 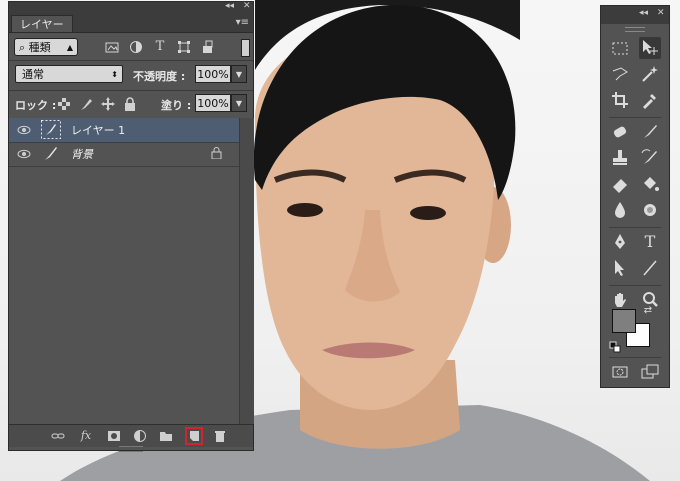 What do you see at coordinates (131, 435) in the screenshot?
I see `layers-bottom-toolbar: fx` at bounding box center [131, 435].